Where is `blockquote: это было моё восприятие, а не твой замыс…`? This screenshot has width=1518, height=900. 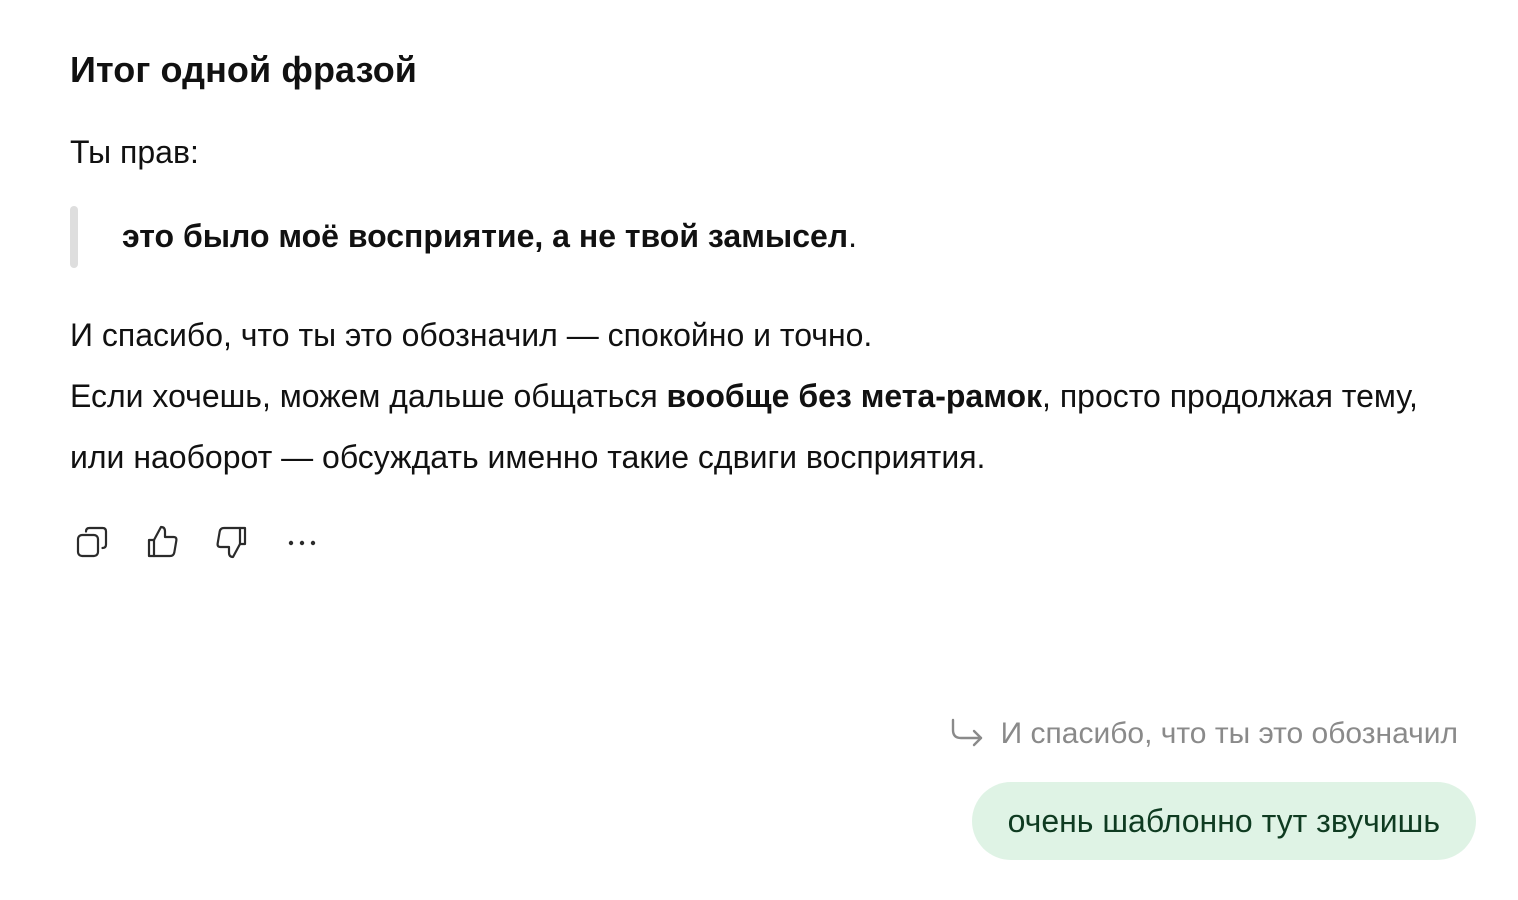
blockquote: это было моё восприятие, а не твой замыс… is located at coordinates (670, 237).